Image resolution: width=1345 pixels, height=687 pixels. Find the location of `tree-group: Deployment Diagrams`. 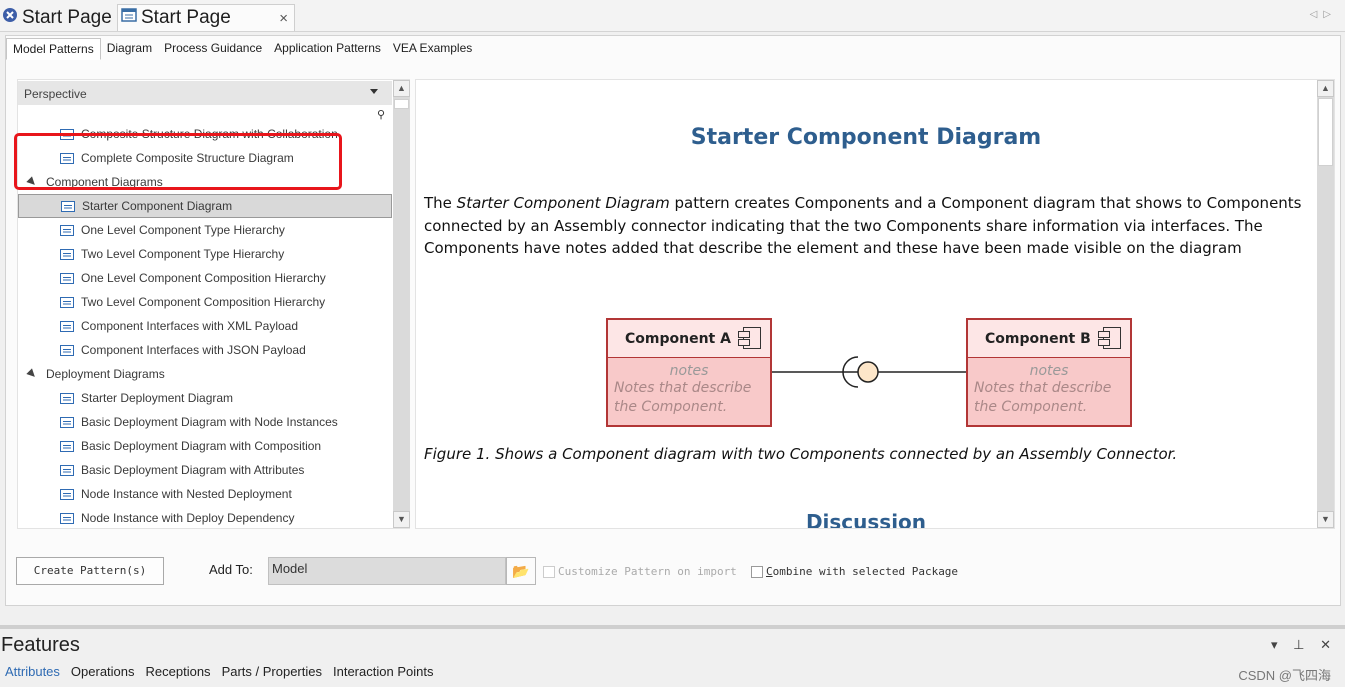

tree-group: Deployment Diagrams is located at coordinates (205, 374).